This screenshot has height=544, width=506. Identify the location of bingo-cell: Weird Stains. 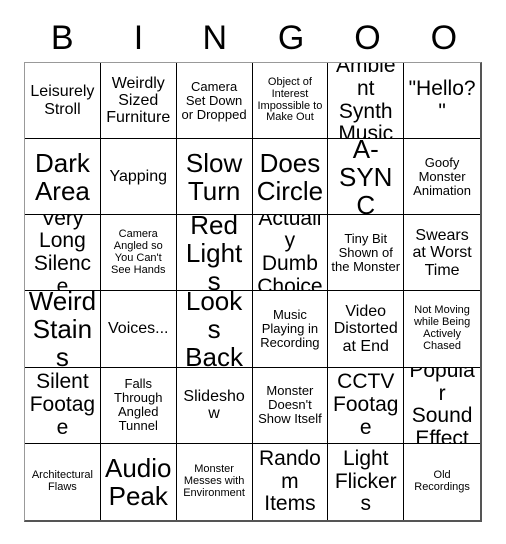
(63, 329).